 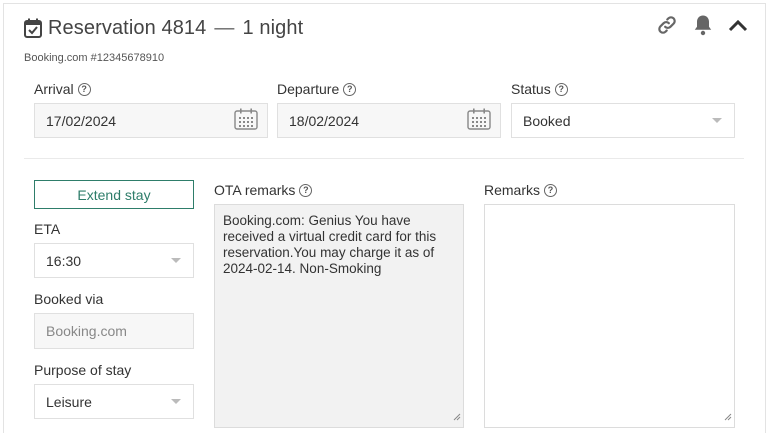 What do you see at coordinates (69, 299) in the screenshot?
I see `booked-via-label: Booked via` at bounding box center [69, 299].